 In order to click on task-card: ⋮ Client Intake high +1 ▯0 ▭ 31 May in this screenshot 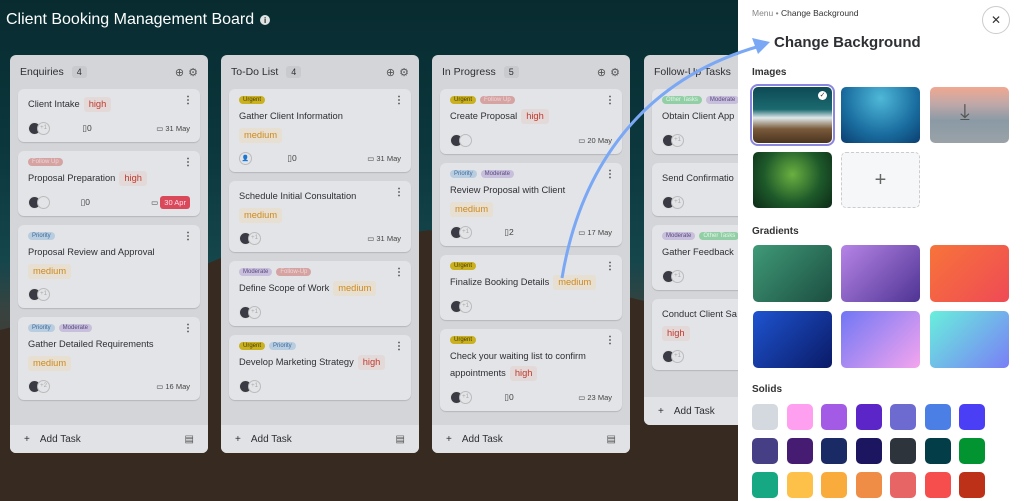, I will do `click(109, 115)`.